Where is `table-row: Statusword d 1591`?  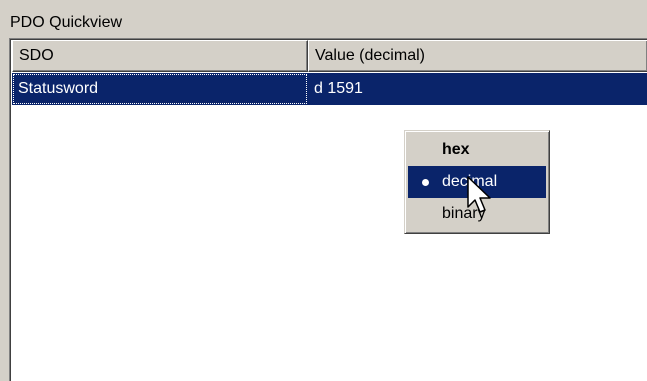
table-row: Statusword d 1591 is located at coordinates (329, 89).